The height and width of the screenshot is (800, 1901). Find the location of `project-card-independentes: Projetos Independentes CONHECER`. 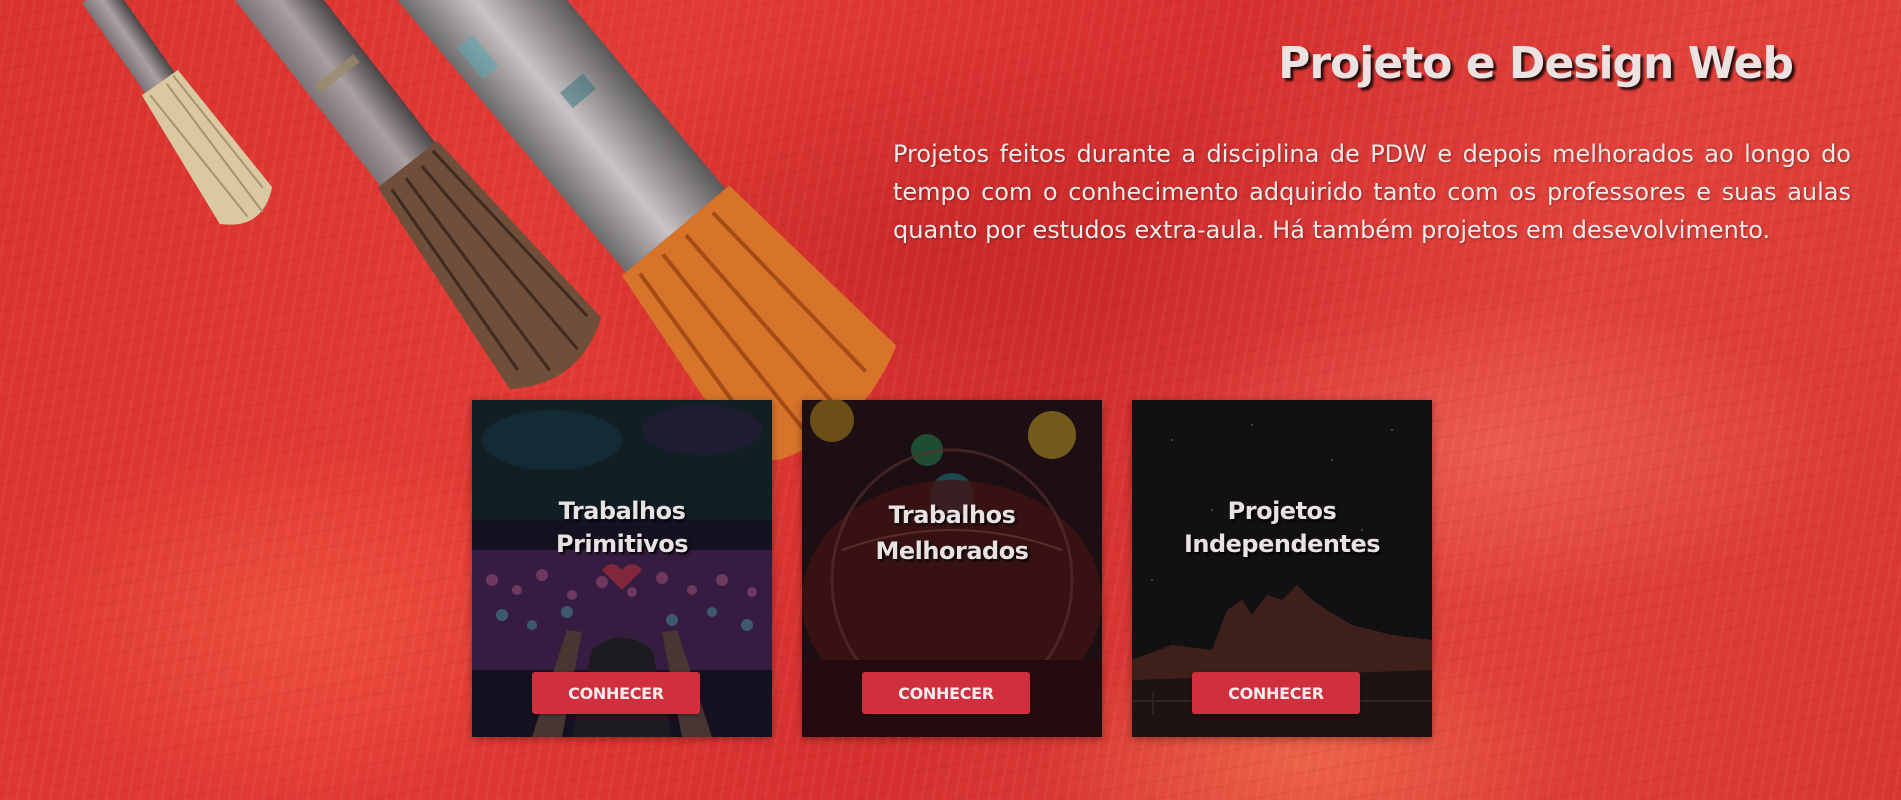

project-card-independentes: Projetos Independentes CONHECER is located at coordinates (1282, 568).